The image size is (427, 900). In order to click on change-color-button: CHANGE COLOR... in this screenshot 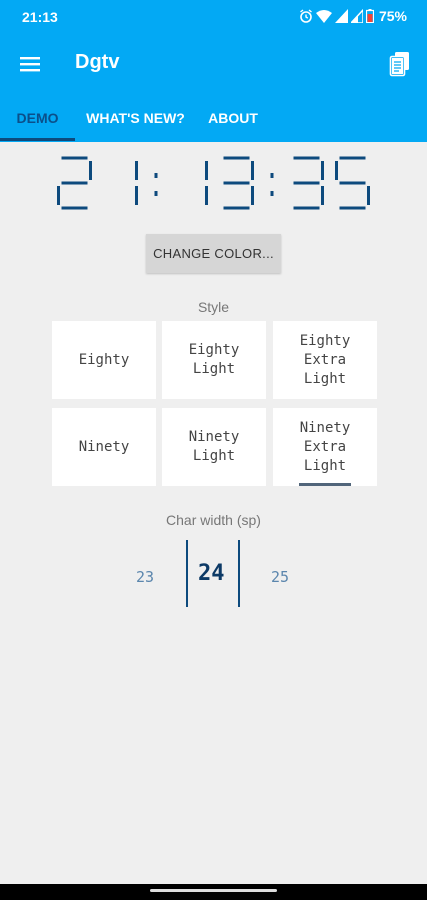, I will do `click(213, 253)`.